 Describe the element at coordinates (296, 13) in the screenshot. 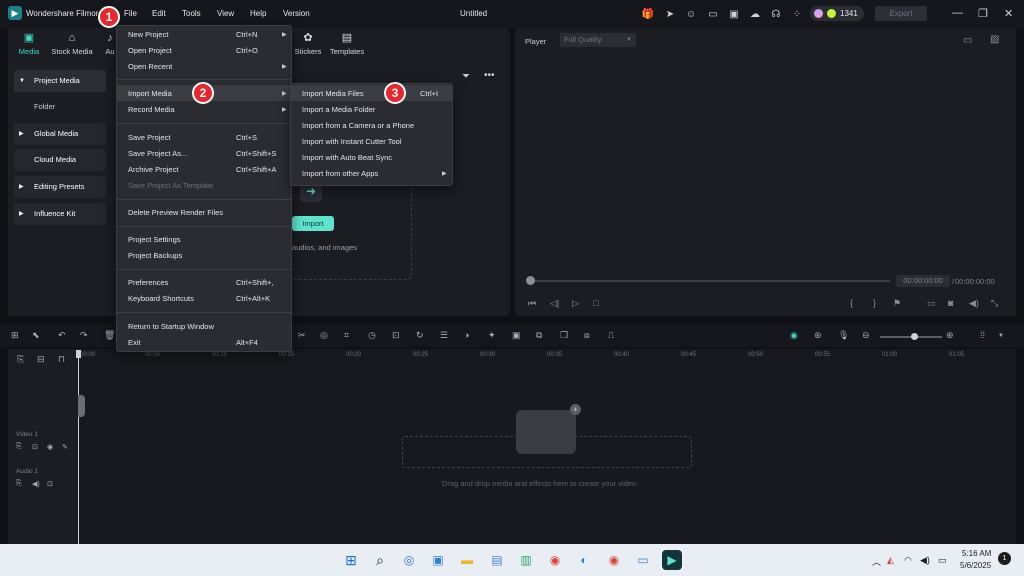

I see `menu-version: Version` at that location.